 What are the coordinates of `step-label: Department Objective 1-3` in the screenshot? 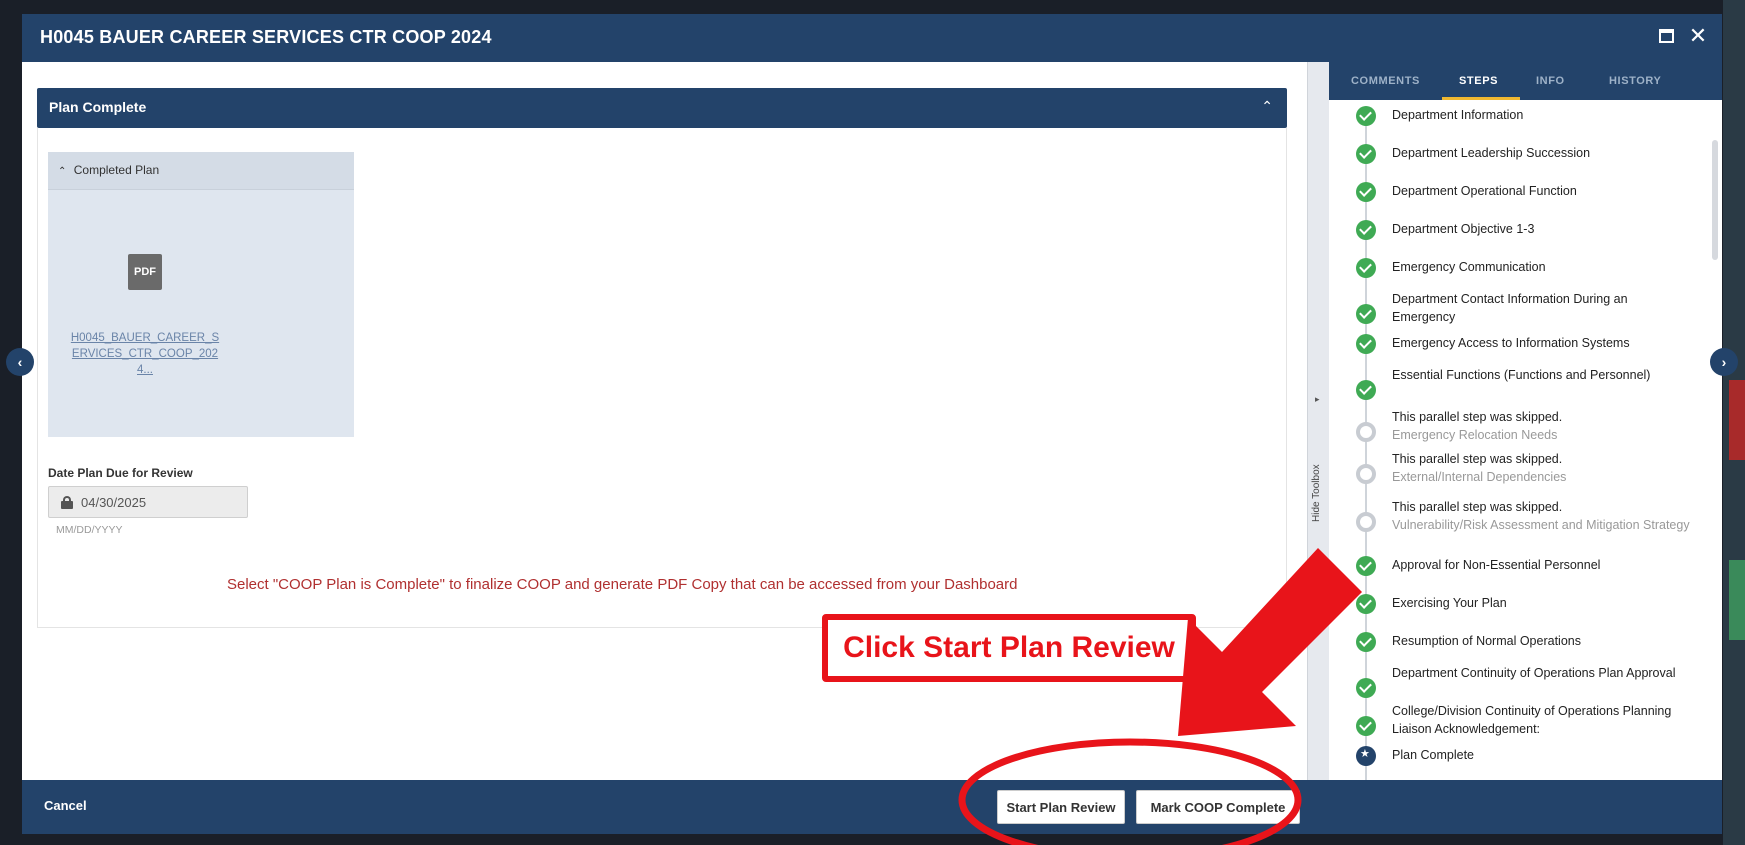 It's located at (1542, 229).